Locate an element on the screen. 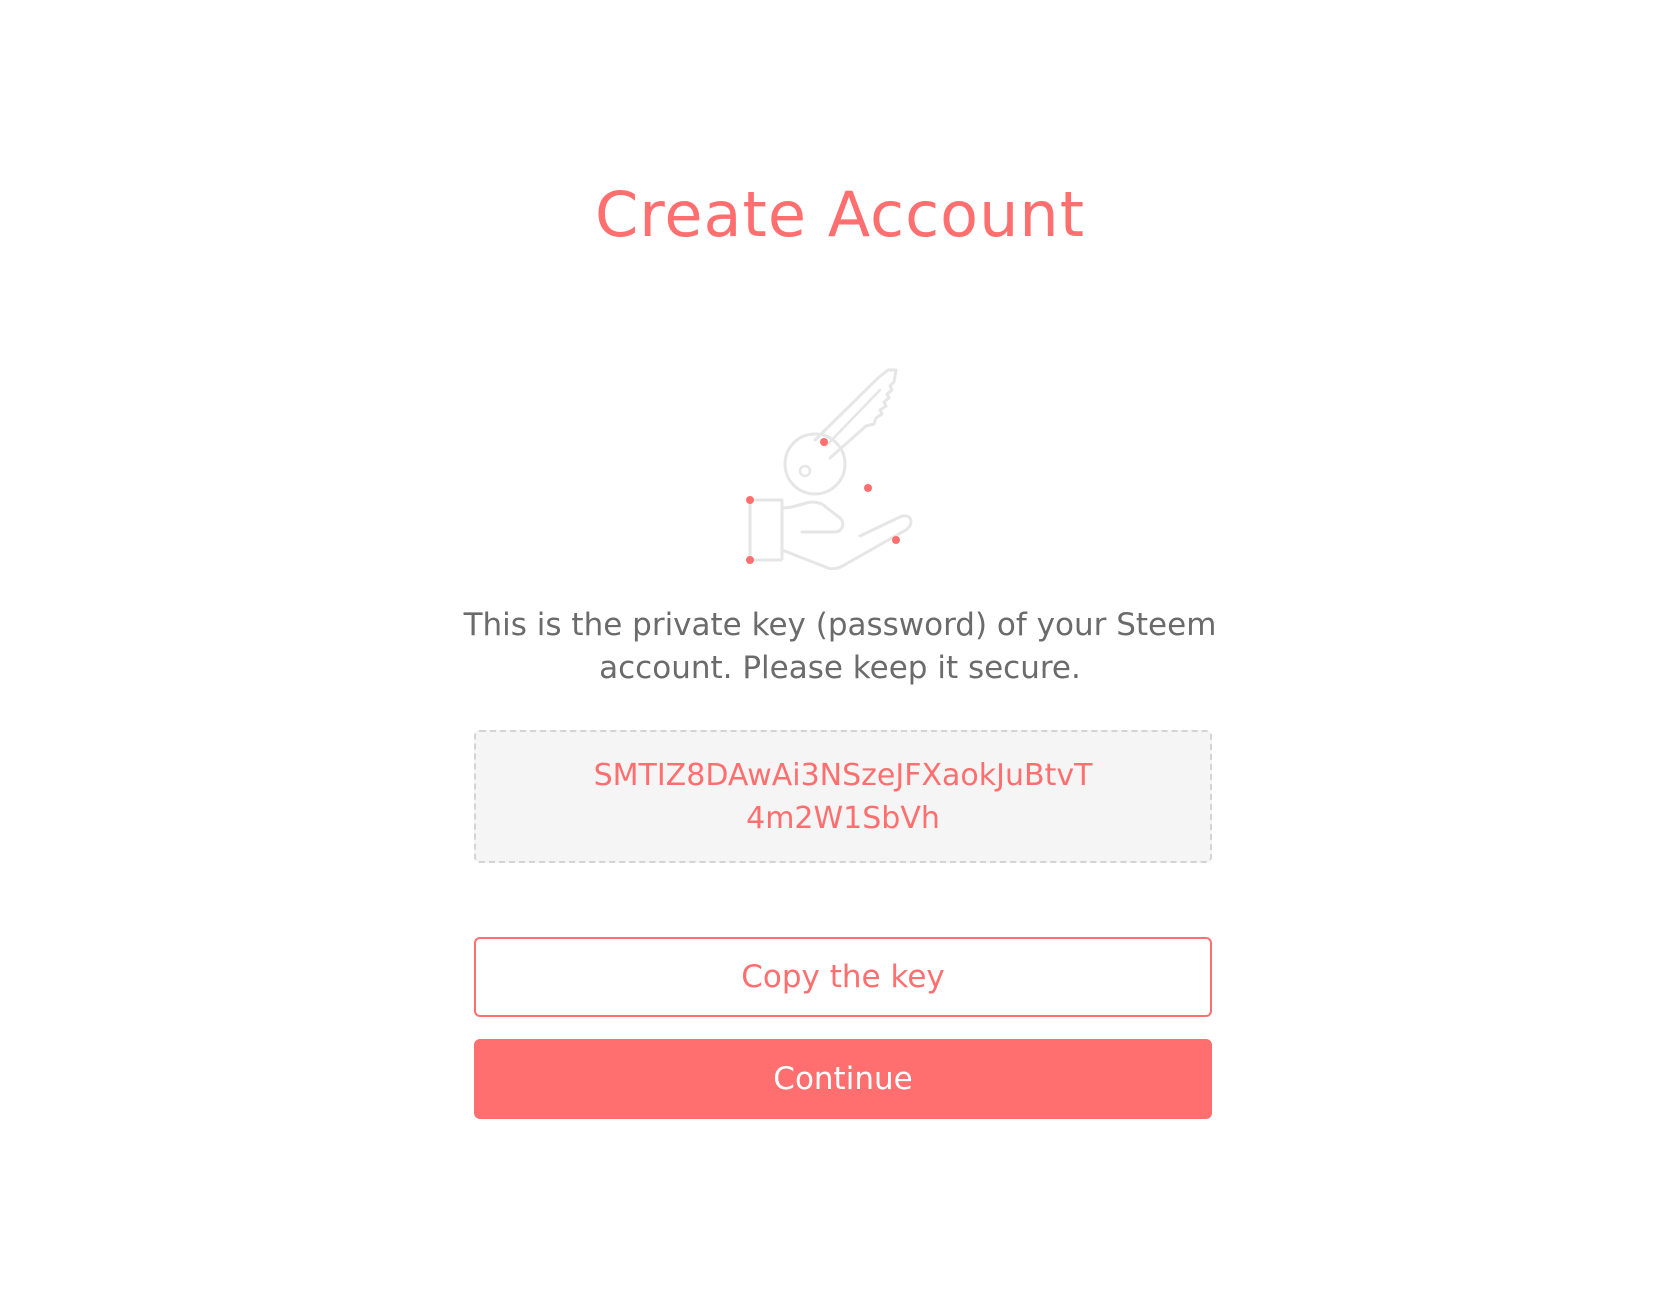  continue-button: Continue is located at coordinates (843, 1079).